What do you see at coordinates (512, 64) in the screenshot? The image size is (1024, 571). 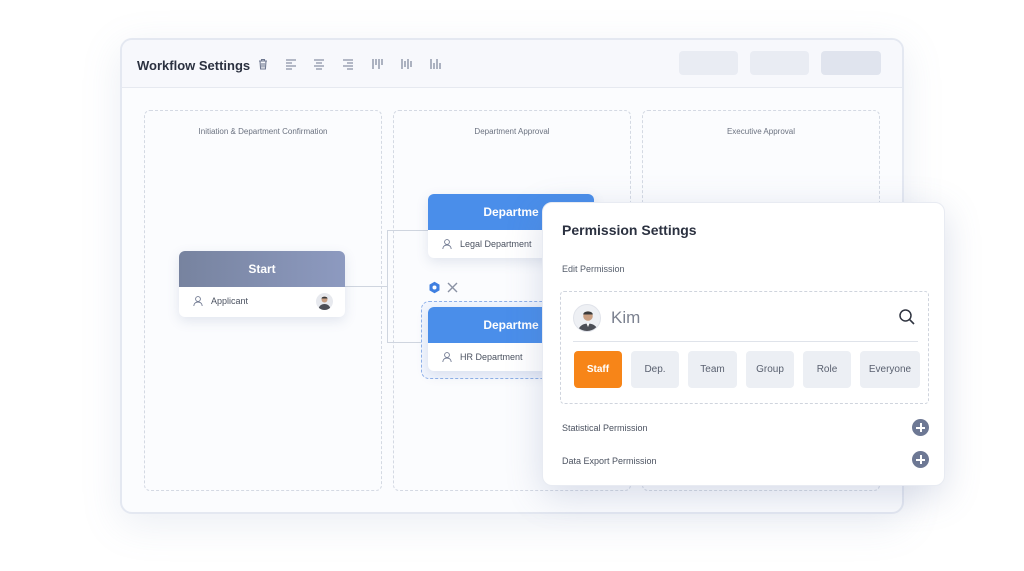 I see `toolbar: Workflow Settings` at bounding box center [512, 64].